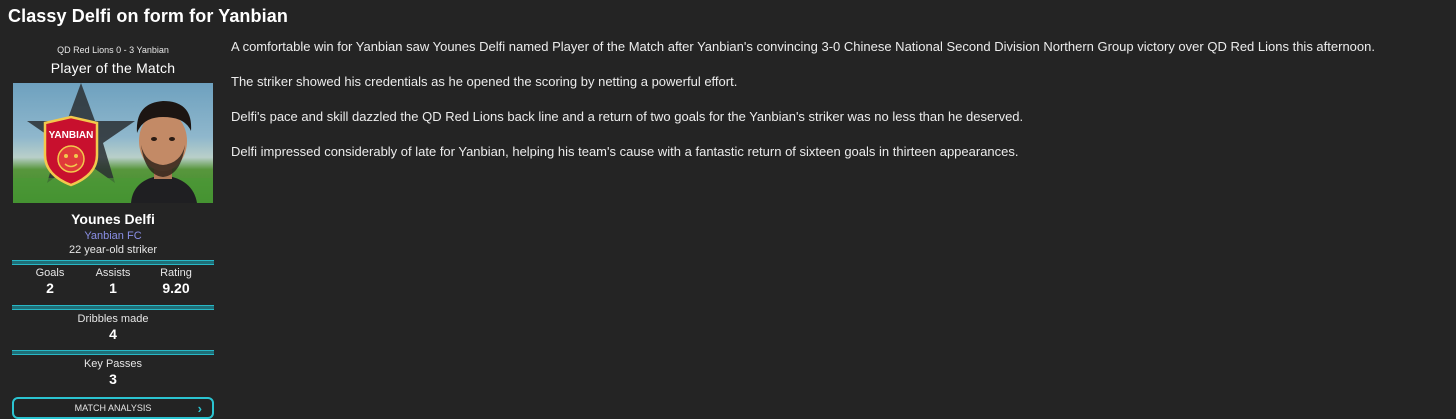 The image size is (1456, 419). I want to click on stats-row-main: Goals 2 Assists 1 Rating 9.20, so click(113, 283).